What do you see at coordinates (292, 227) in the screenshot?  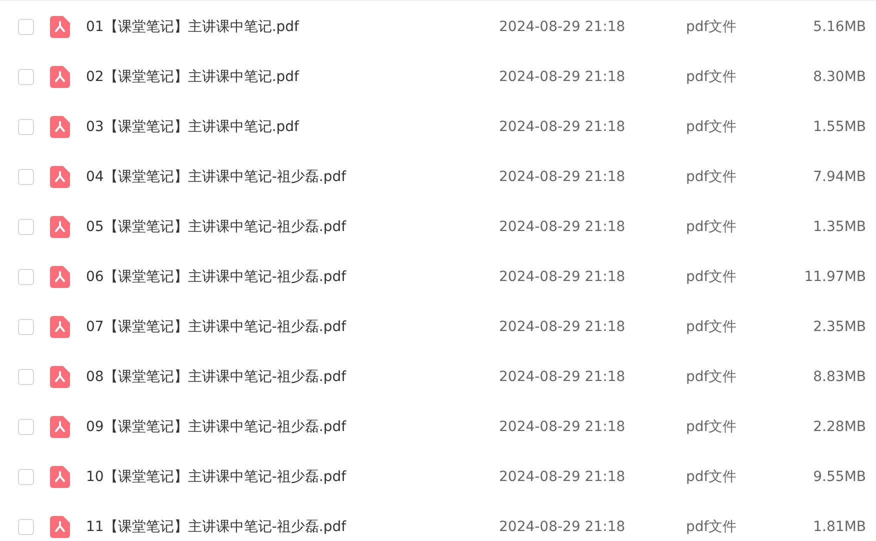 I see `file-name: 05【课堂笔记】主讲课中笔记-祖少磊.pdf` at bounding box center [292, 227].